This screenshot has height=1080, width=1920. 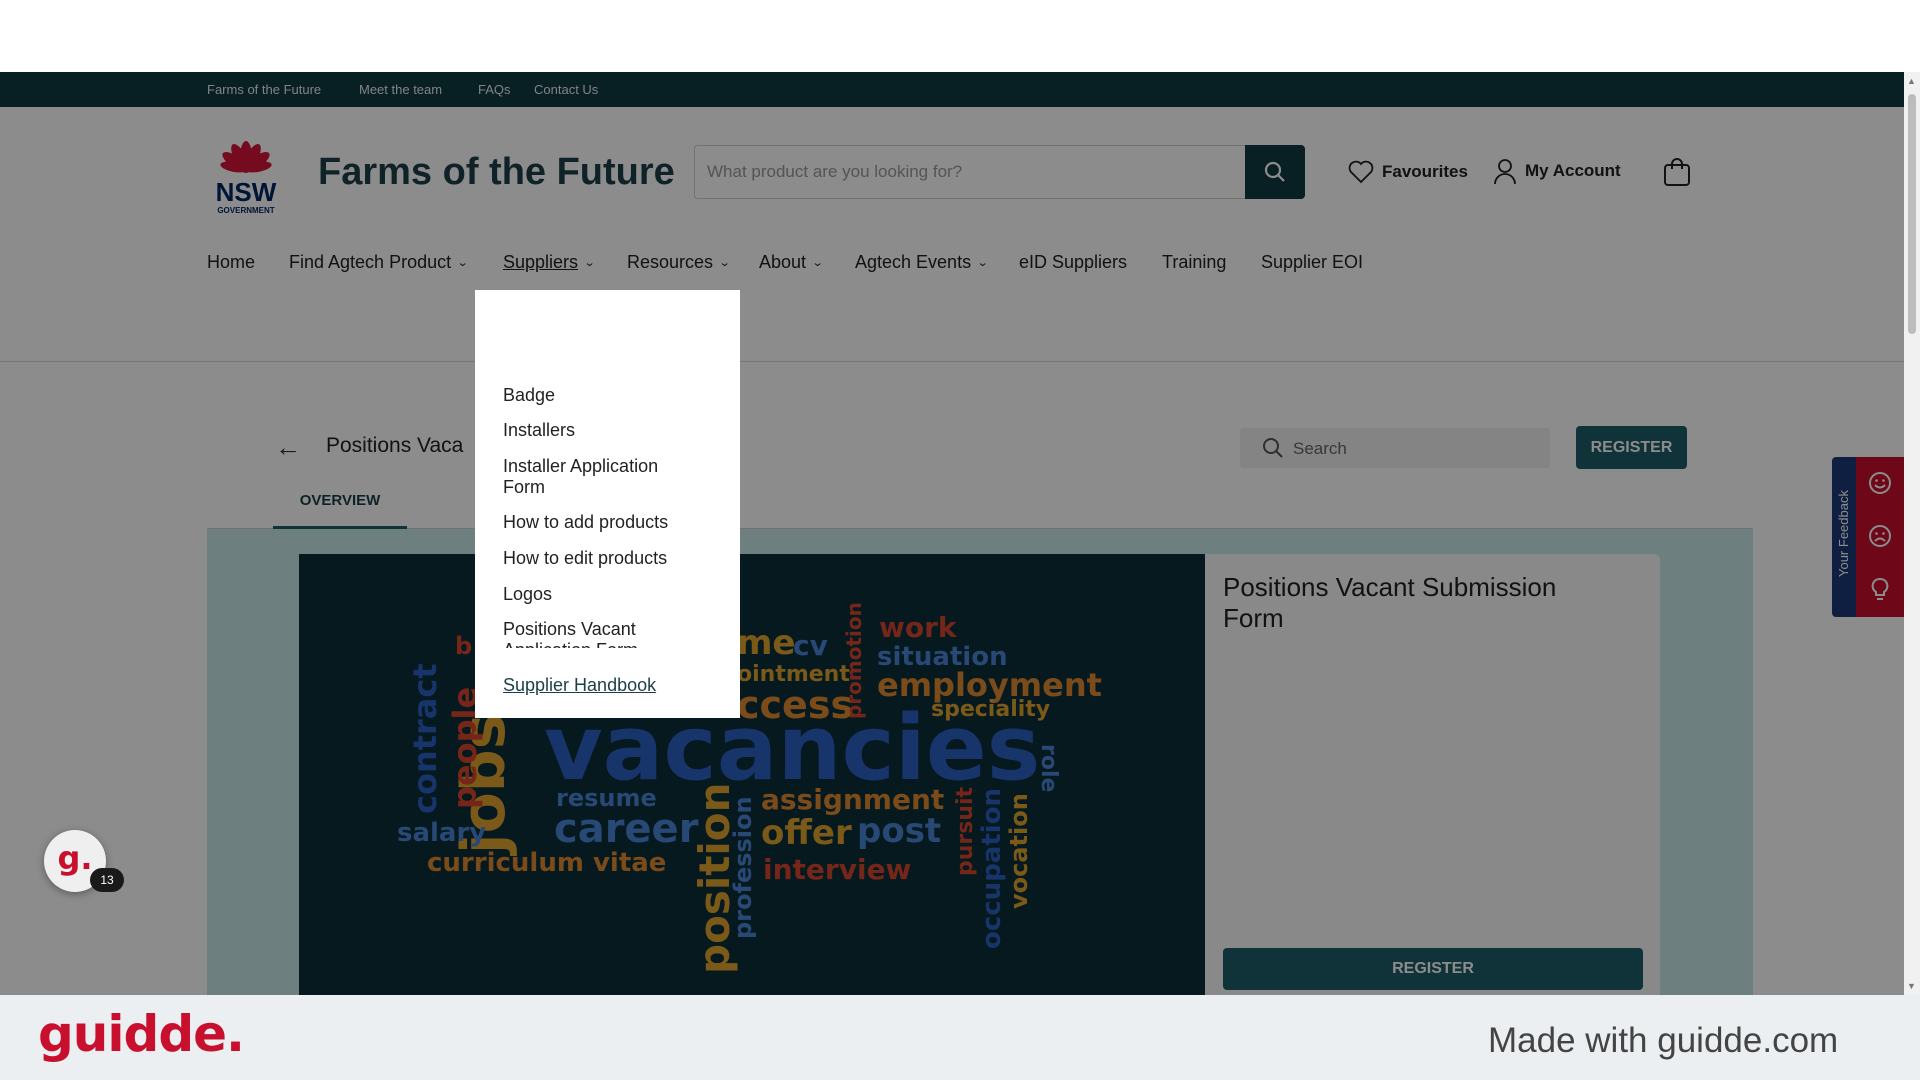 I want to click on suppliers-dropdown-menu-bottom: Supplier Handbook, so click(x=607, y=683).